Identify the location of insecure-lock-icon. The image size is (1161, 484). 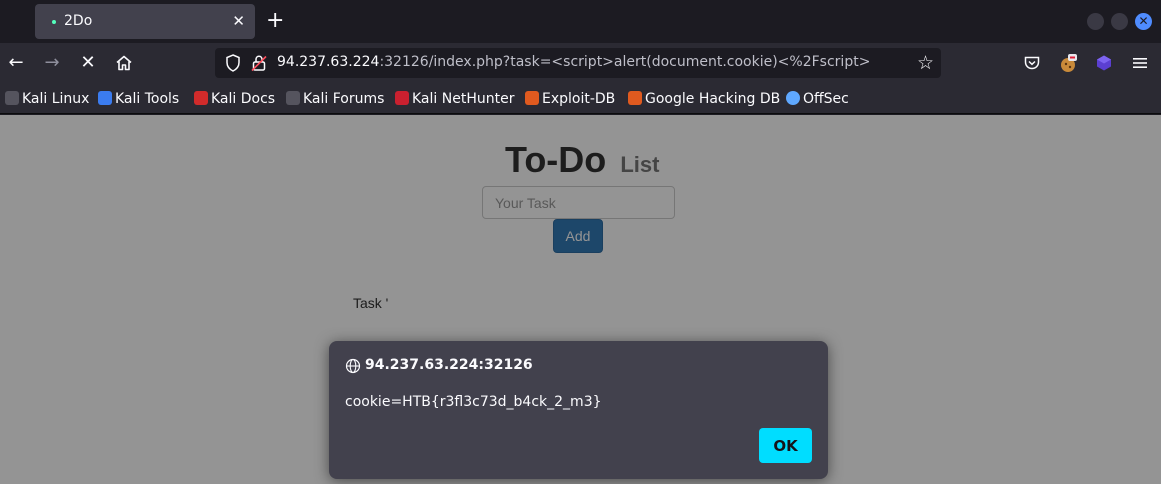
(259, 63).